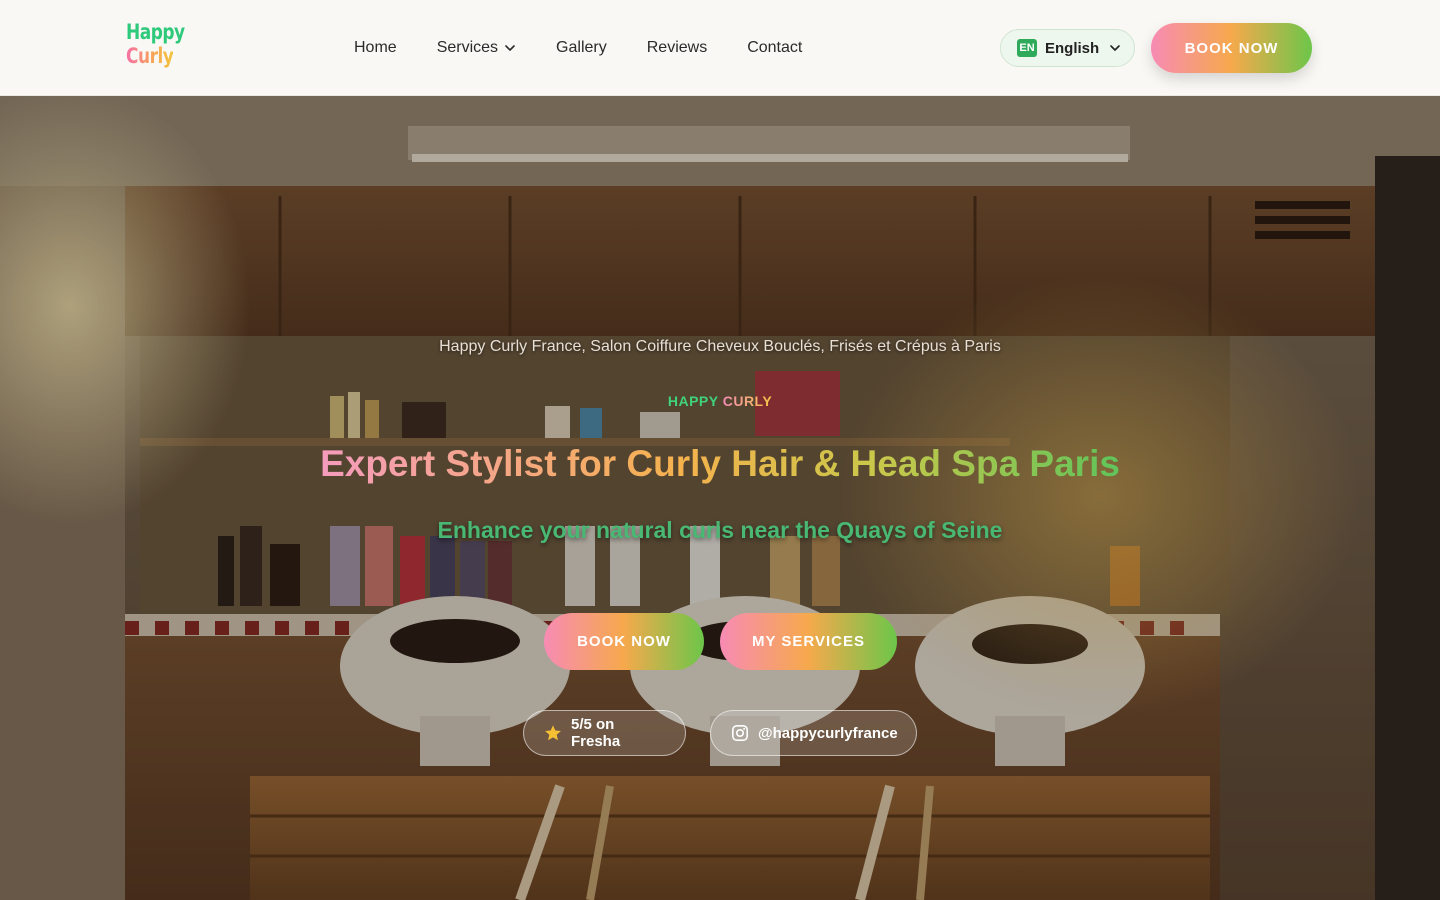 The height and width of the screenshot is (900, 1440). What do you see at coordinates (155, 32) in the screenshot?
I see `logo-text-top: Happy` at bounding box center [155, 32].